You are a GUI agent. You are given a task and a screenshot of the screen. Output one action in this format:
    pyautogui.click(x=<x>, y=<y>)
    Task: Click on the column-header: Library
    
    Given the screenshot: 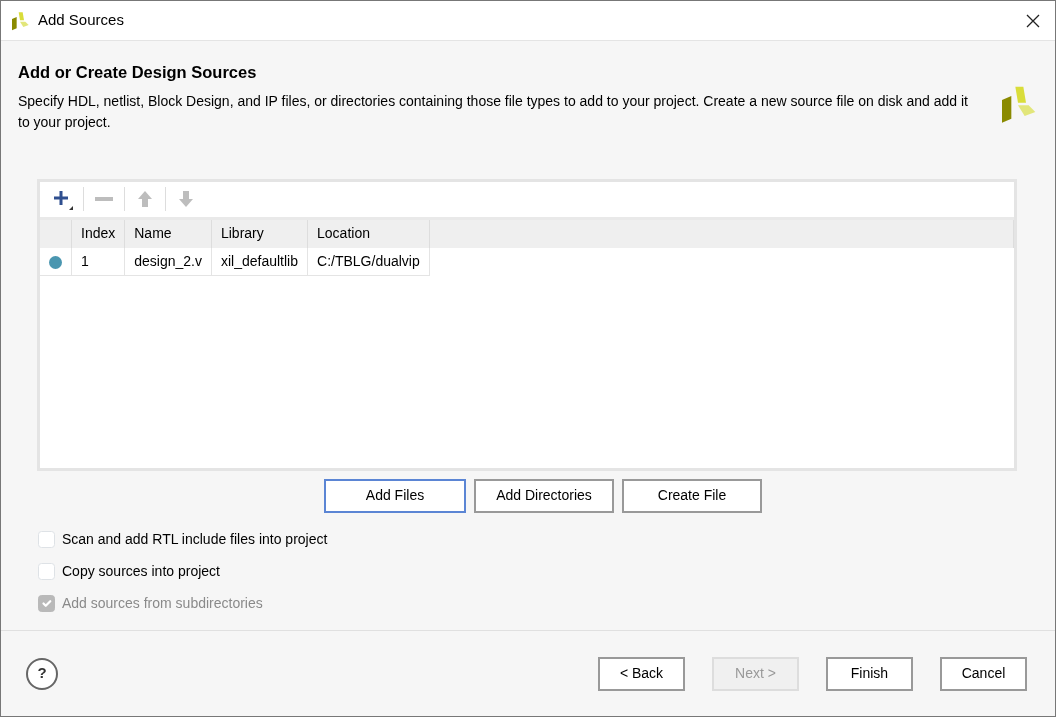 What is the action you would take?
    pyautogui.click(x=259, y=233)
    